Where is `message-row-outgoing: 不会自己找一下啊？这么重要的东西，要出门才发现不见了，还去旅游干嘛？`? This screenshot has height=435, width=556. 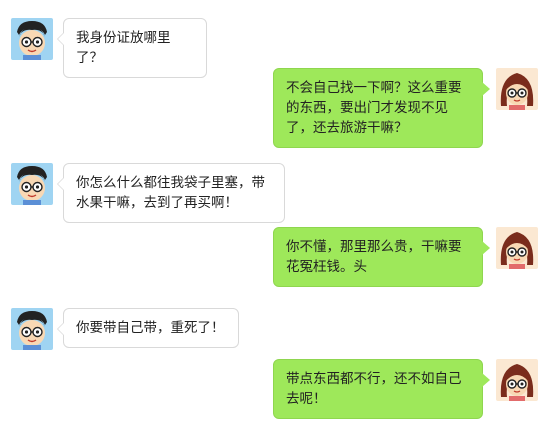 message-row-outgoing: 不会自己找一下啊？这么重要的东西，要出门才发现不见了，还去旅游干嘛？ is located at coordinates (405, 108).